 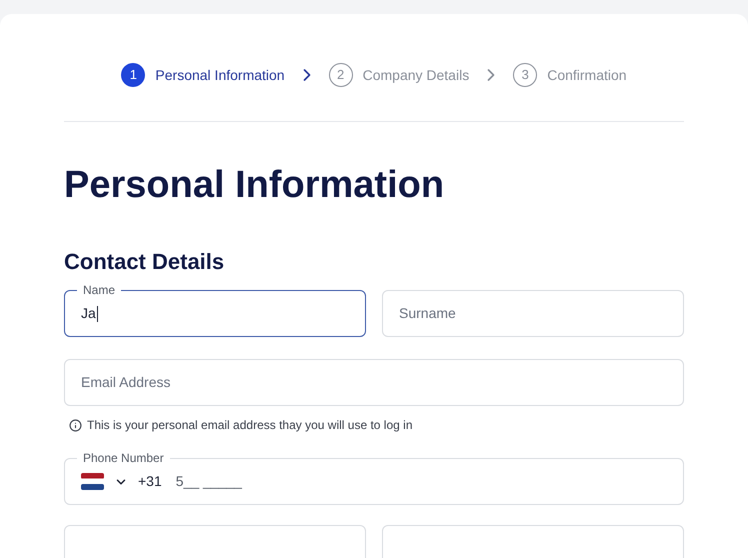 I want to click on step-label: Confirmation, so click(x=587, y=75).